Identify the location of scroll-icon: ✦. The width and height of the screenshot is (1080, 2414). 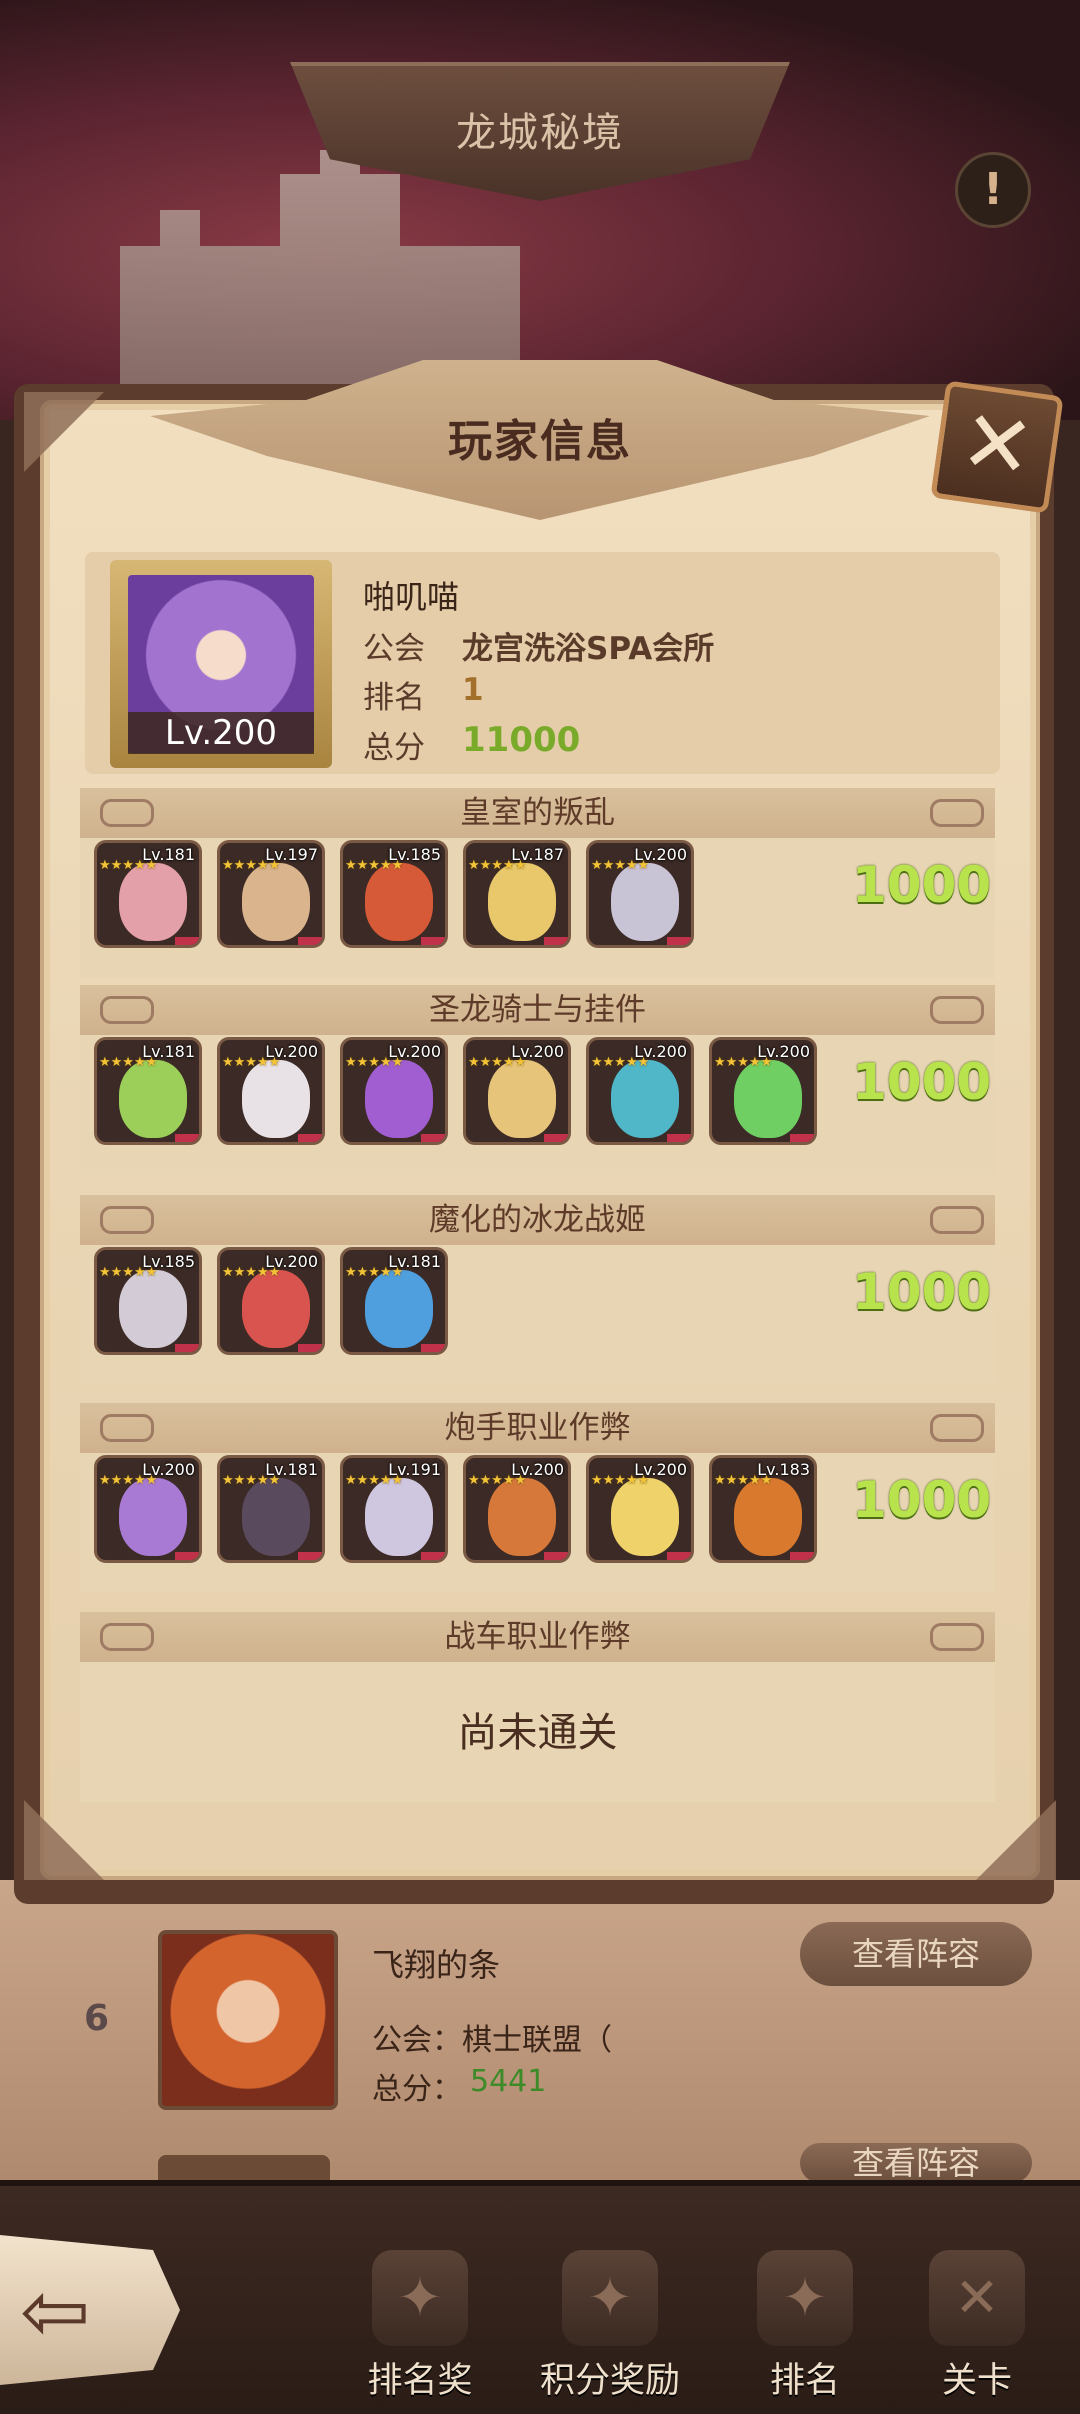
(610, 2298).